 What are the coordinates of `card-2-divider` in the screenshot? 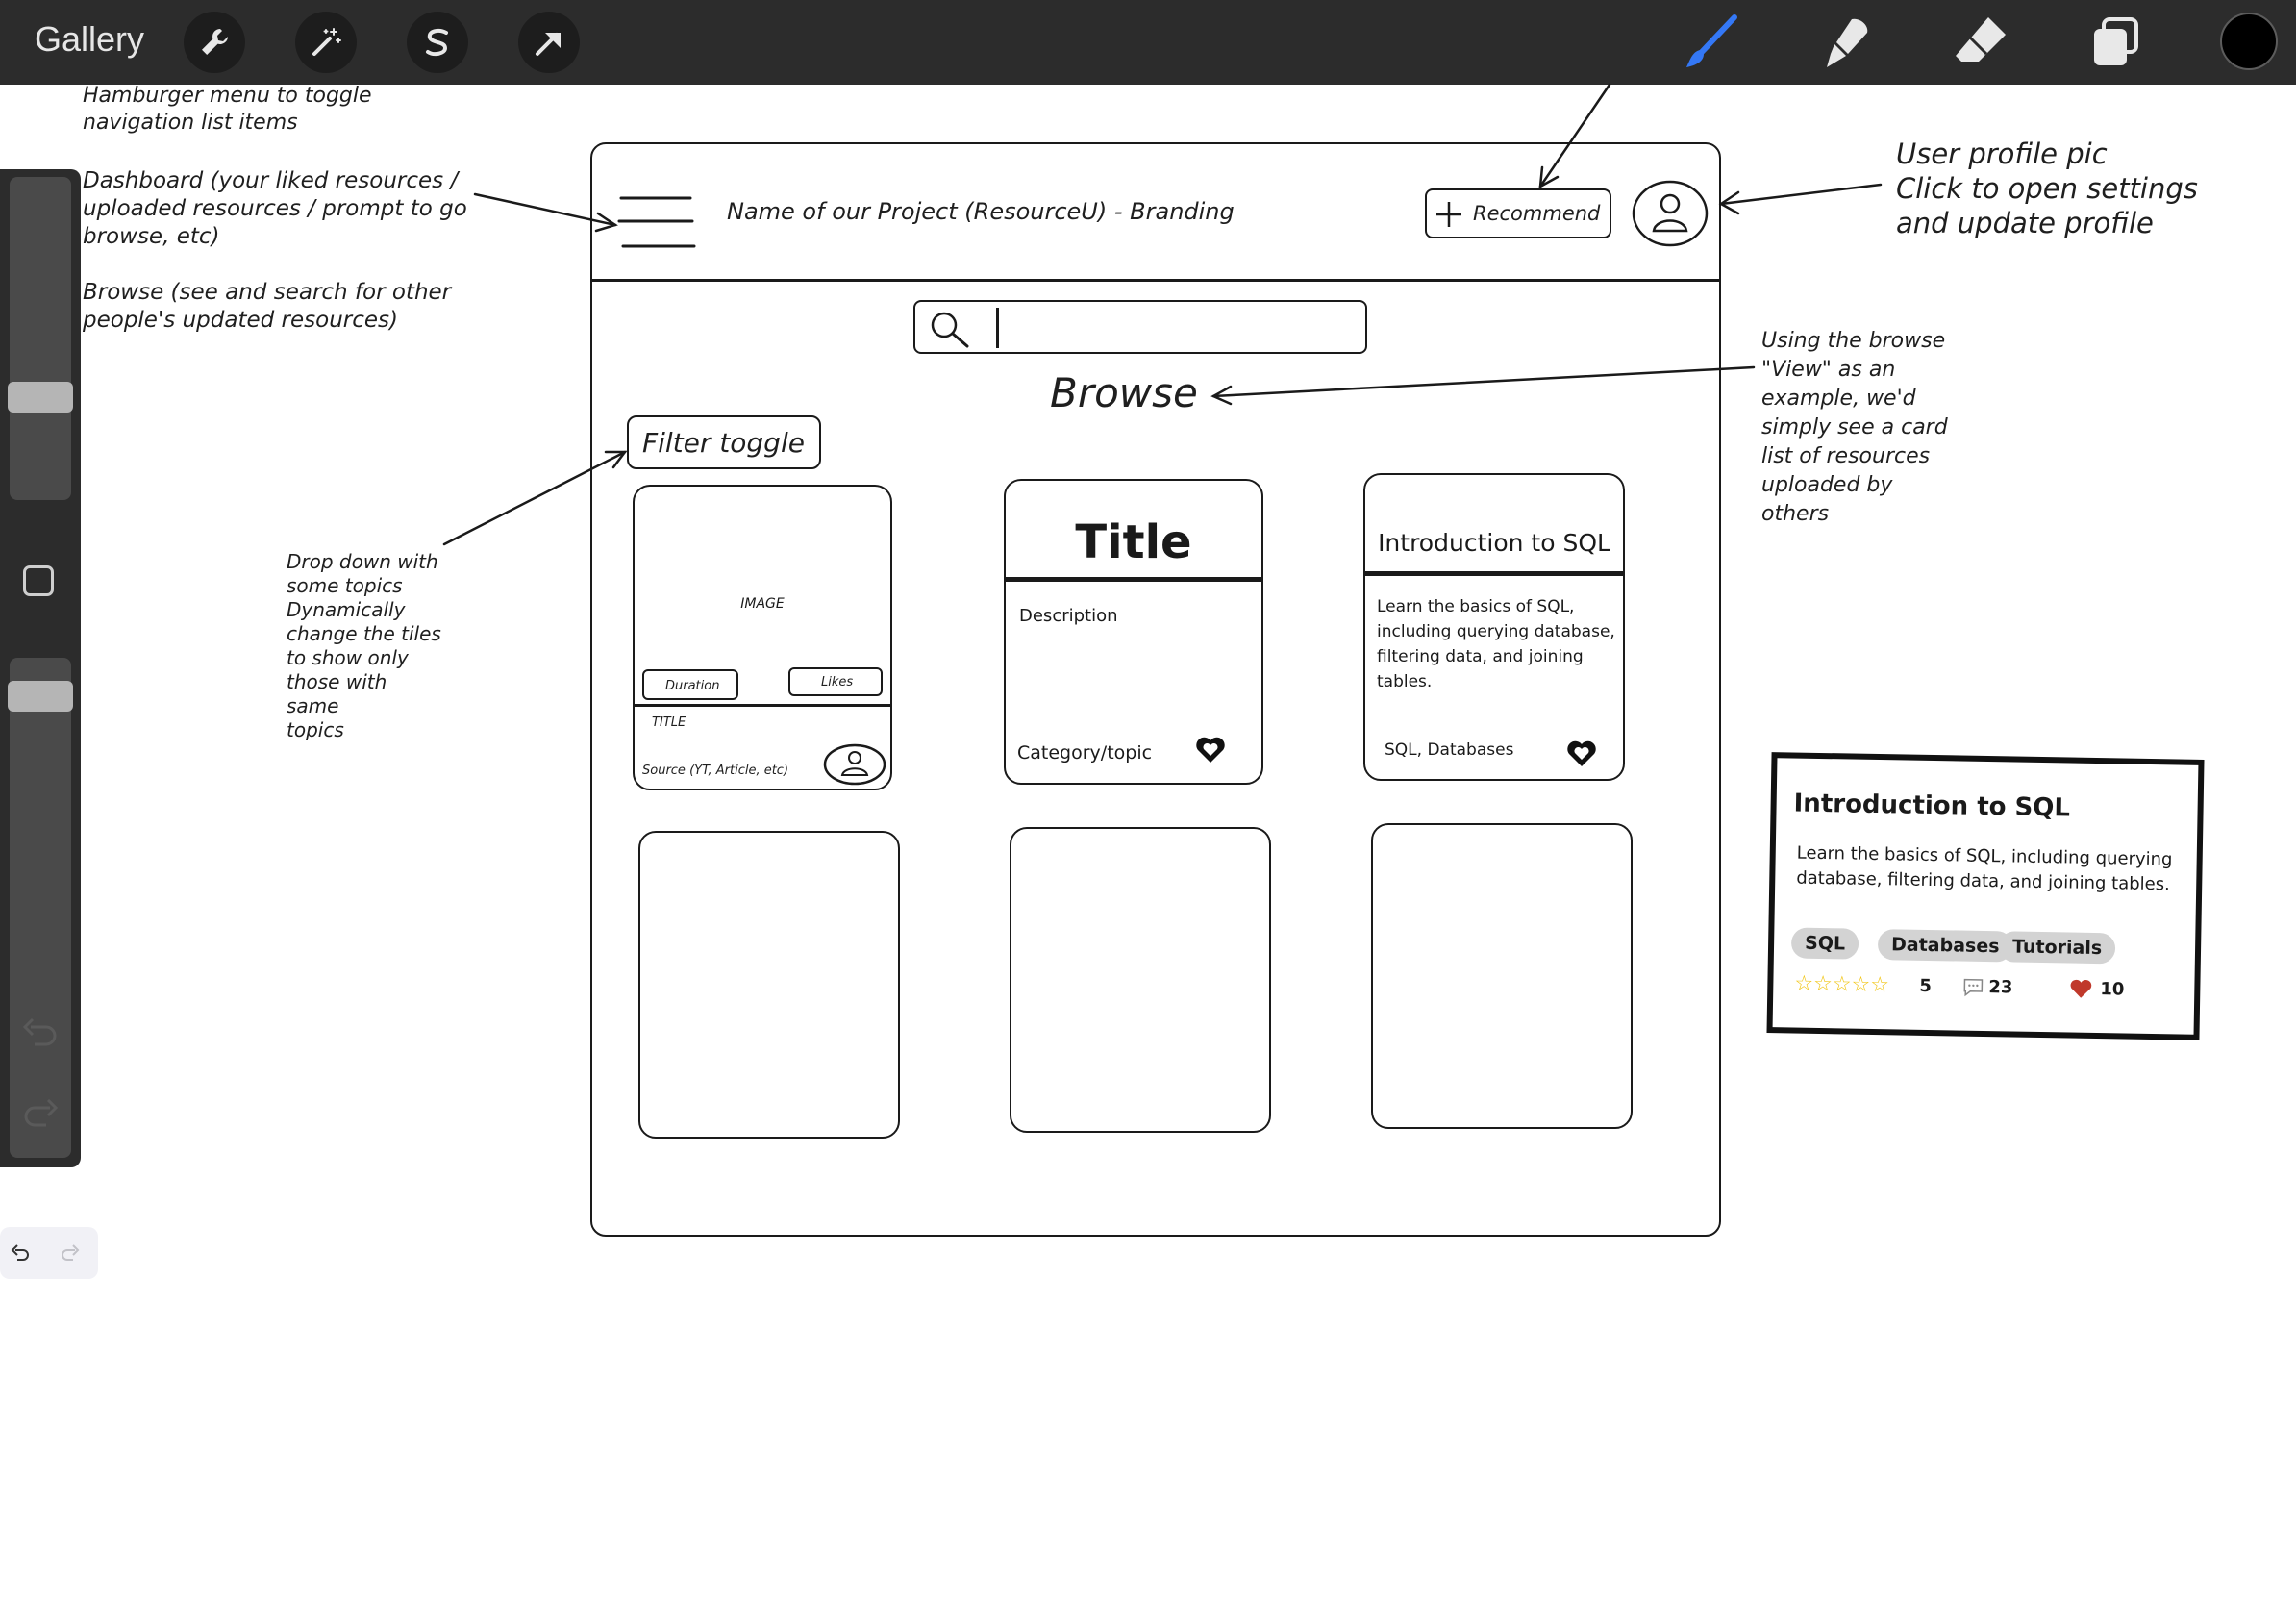 It's located at (1133, 579).